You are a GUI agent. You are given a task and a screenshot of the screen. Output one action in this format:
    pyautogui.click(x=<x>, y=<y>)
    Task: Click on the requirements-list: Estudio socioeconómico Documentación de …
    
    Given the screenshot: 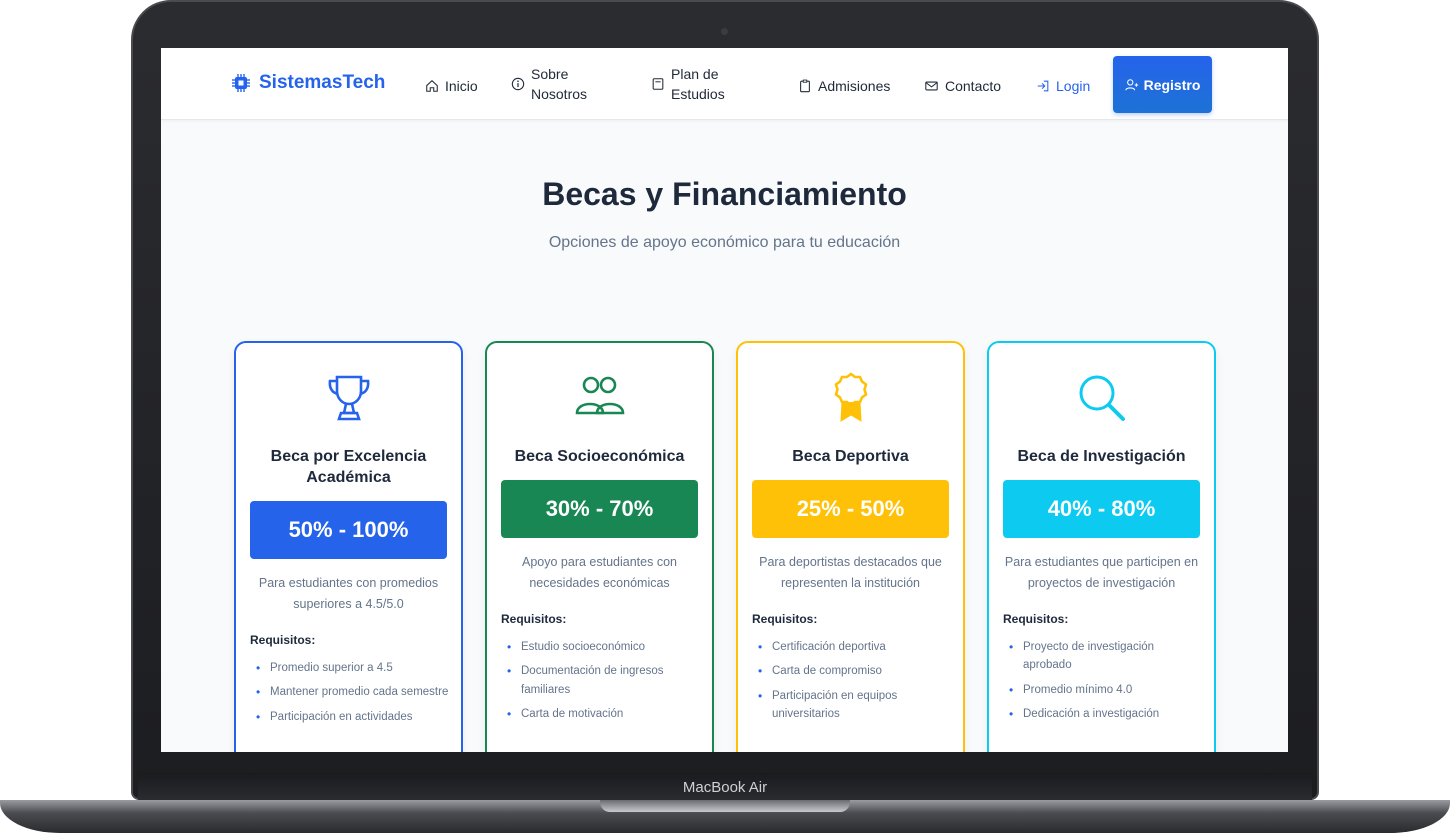 What is the action you would take?
    pyautogui.click(x=601, y=684)
    